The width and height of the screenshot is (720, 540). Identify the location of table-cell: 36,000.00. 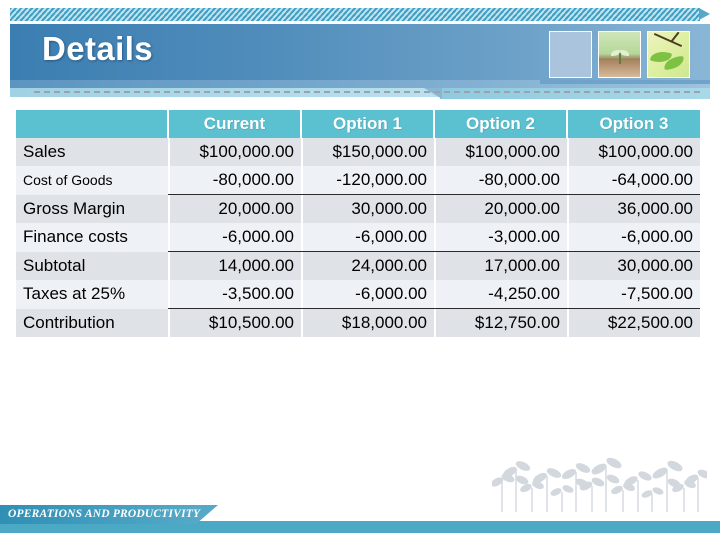
(633, 208).